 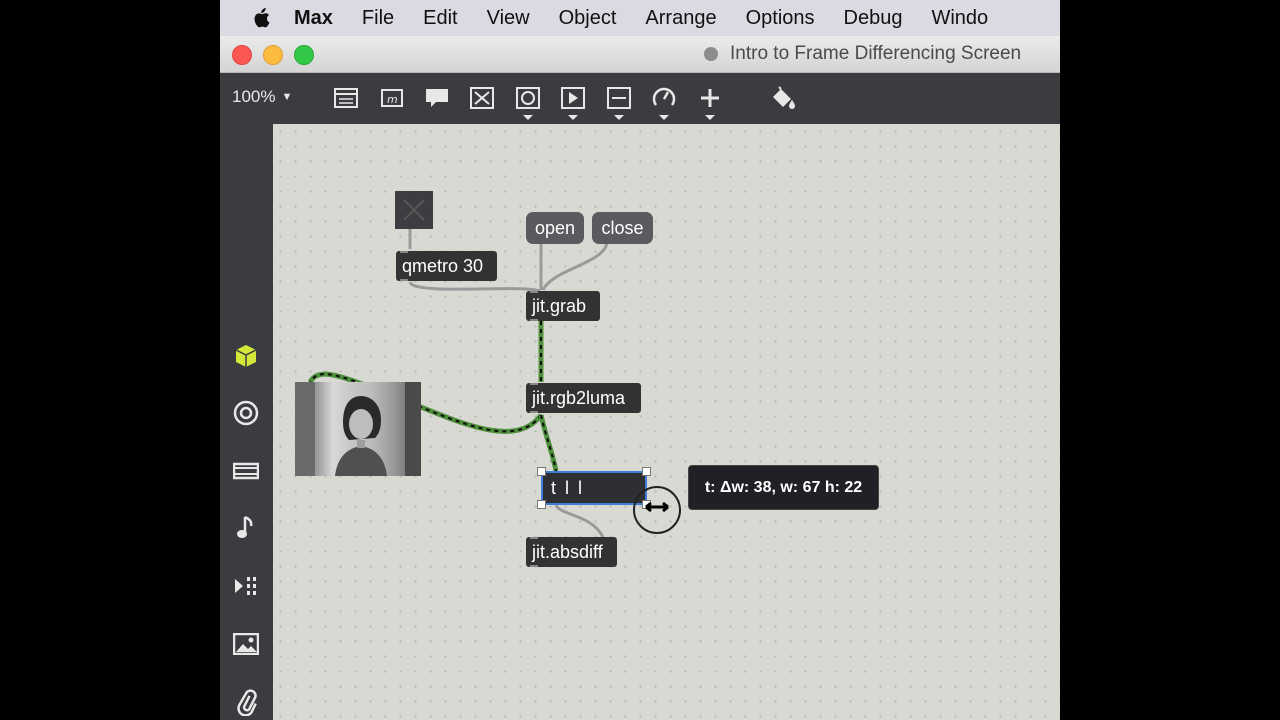 I want to click on new-dial-tool, so click(x=664, y=102).